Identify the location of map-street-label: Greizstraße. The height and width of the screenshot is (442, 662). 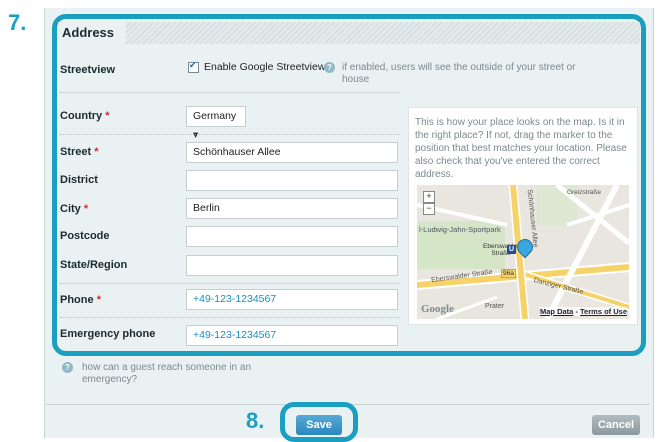
(584, 192).